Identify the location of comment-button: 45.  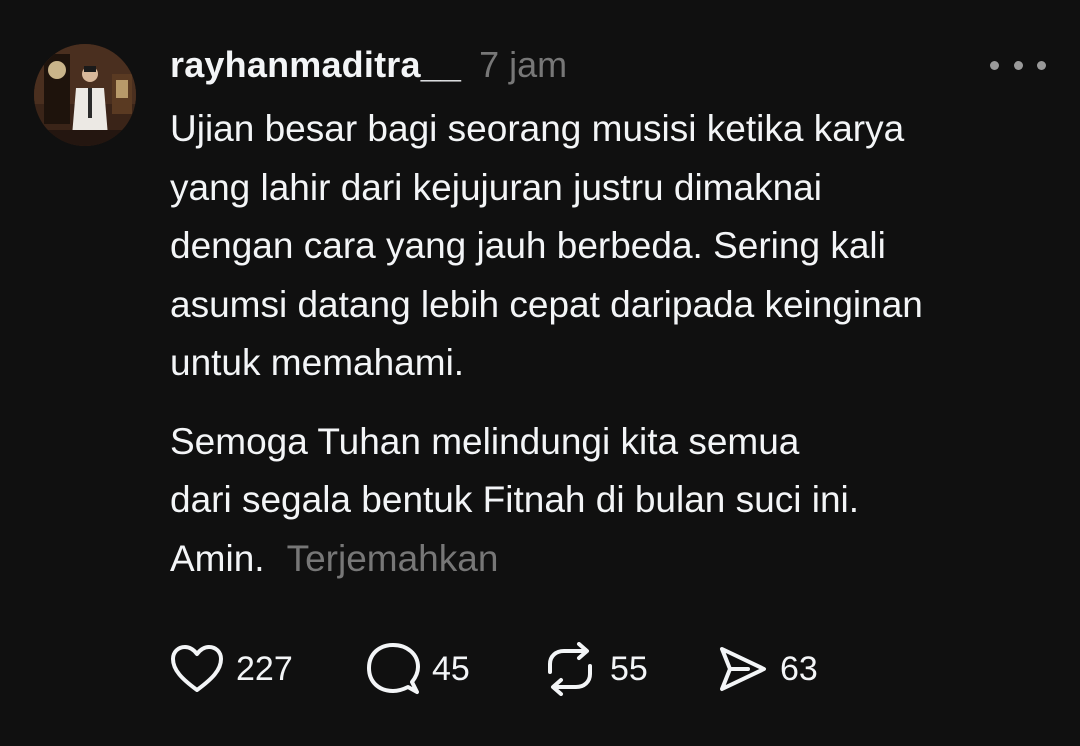
(418, 669).